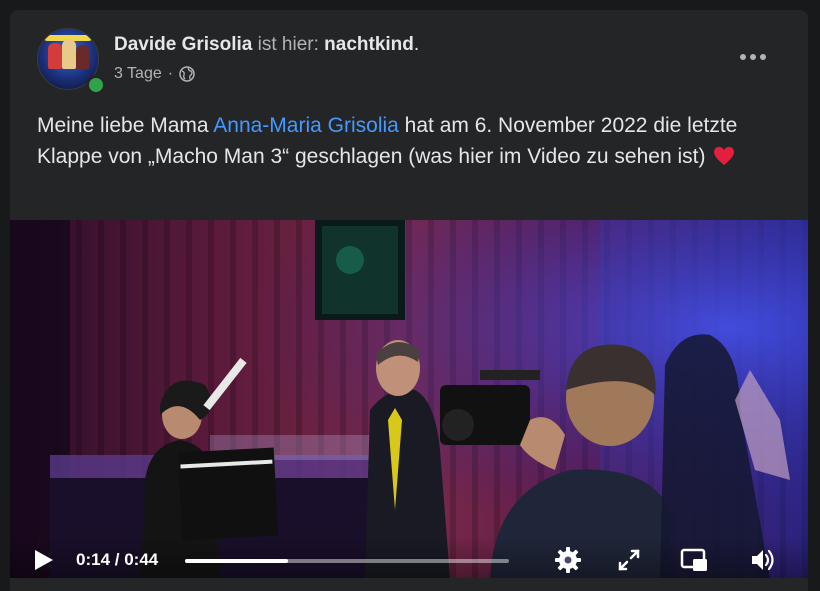  Describe the element at coordinates (629, 560) in the screenshot. I see `fullscreen-icon` at that location.